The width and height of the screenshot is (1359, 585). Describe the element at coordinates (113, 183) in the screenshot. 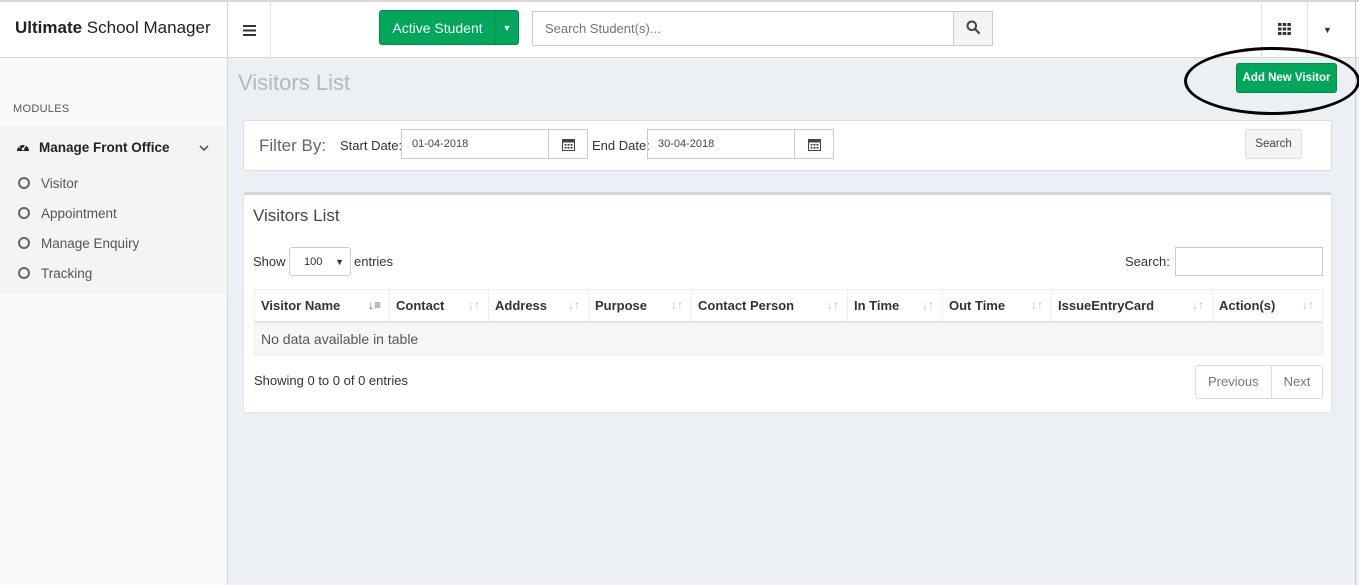

I see `sidebar-item-visitor: Visitor` at that location.